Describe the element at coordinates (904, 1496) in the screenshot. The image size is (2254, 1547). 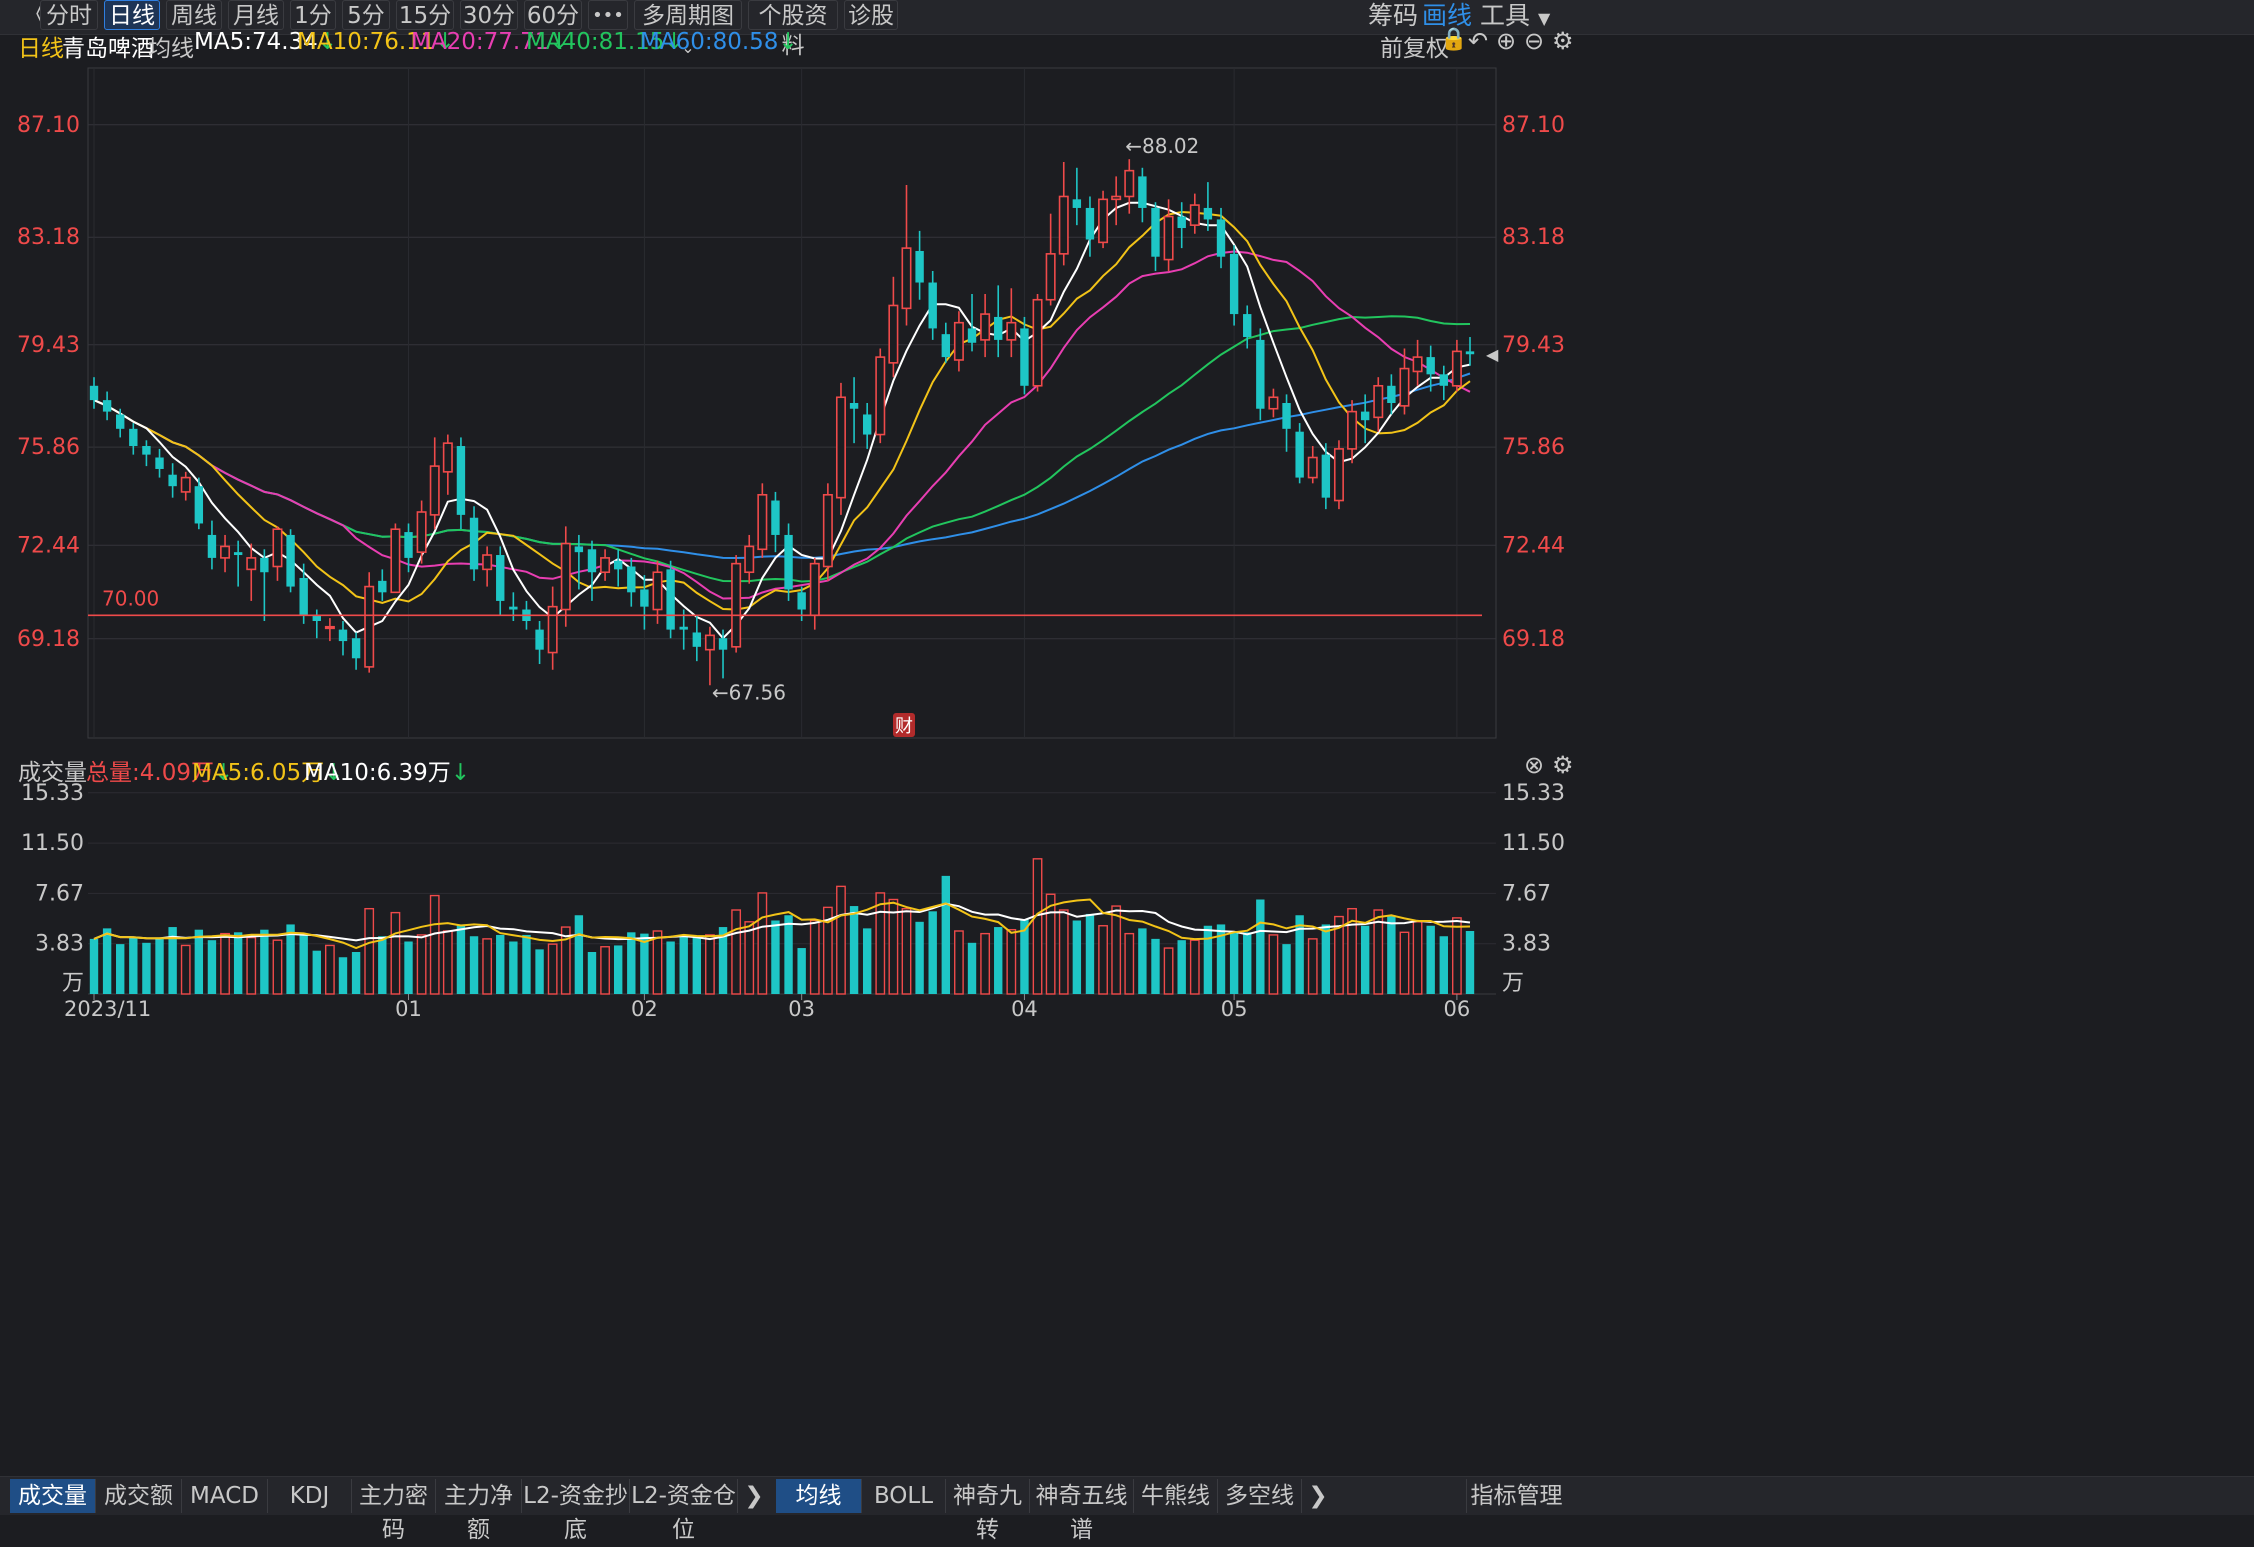
I see `tab-boll: BOLL` at that location.